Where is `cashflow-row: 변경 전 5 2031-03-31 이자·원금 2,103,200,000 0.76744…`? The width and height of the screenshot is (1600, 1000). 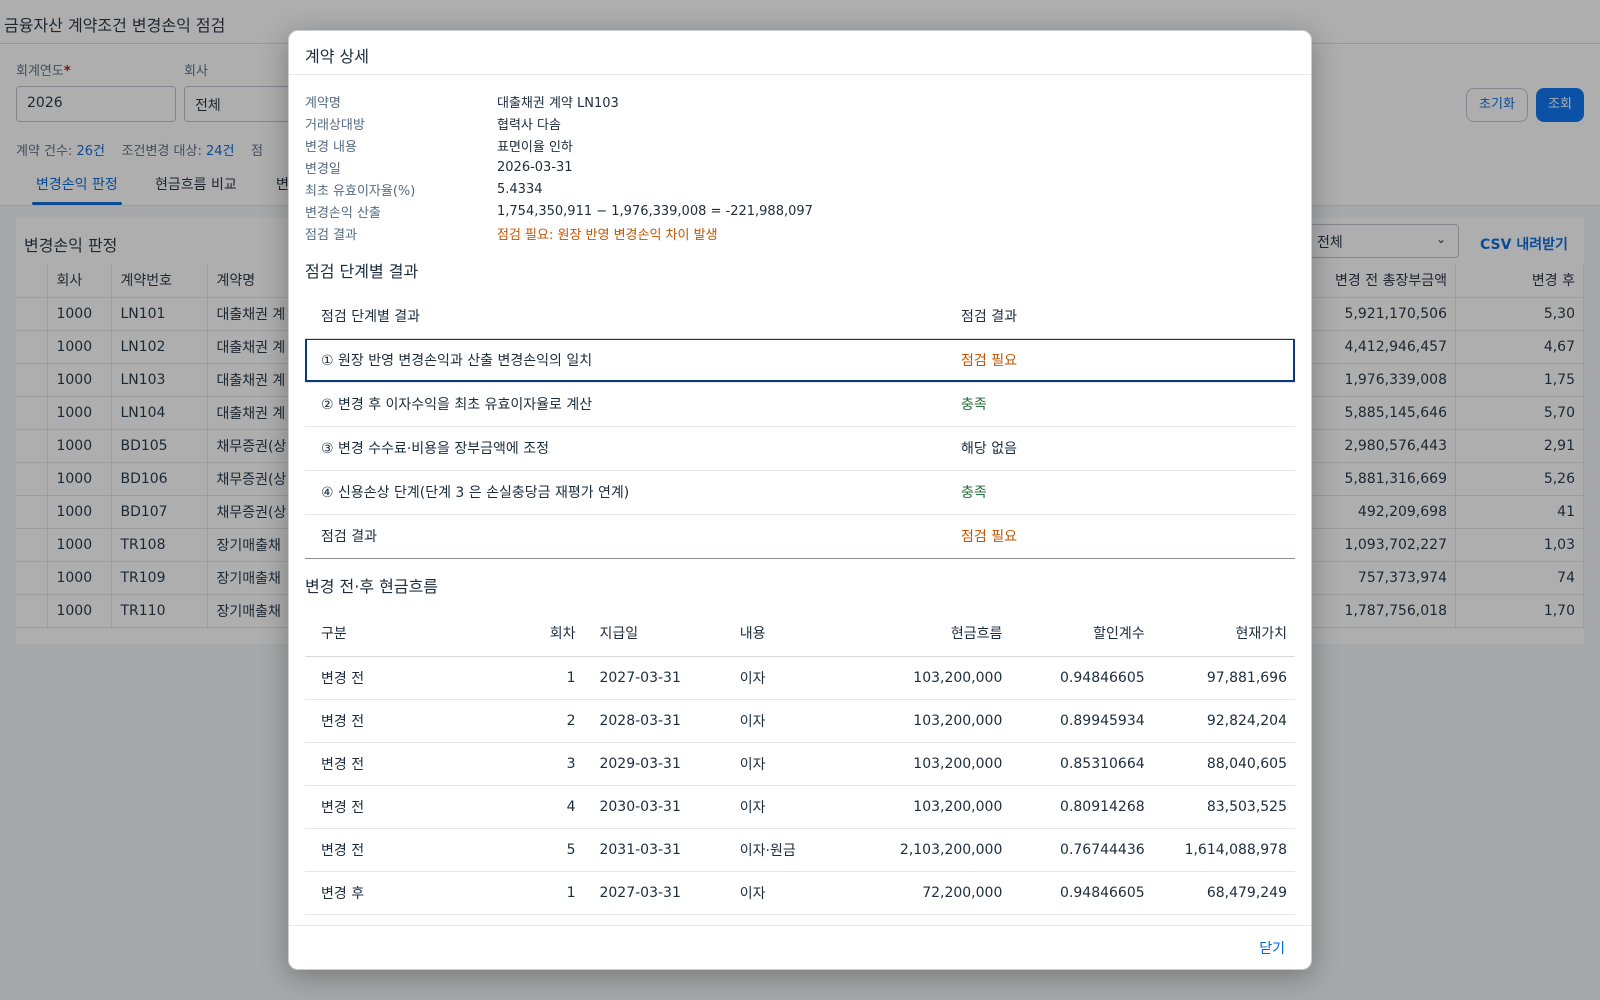 cashflow-row: 변경 전 5 2031-03-31 이자·원금 2,103,200,000 0.76744… is located at coordinates (800, 850).